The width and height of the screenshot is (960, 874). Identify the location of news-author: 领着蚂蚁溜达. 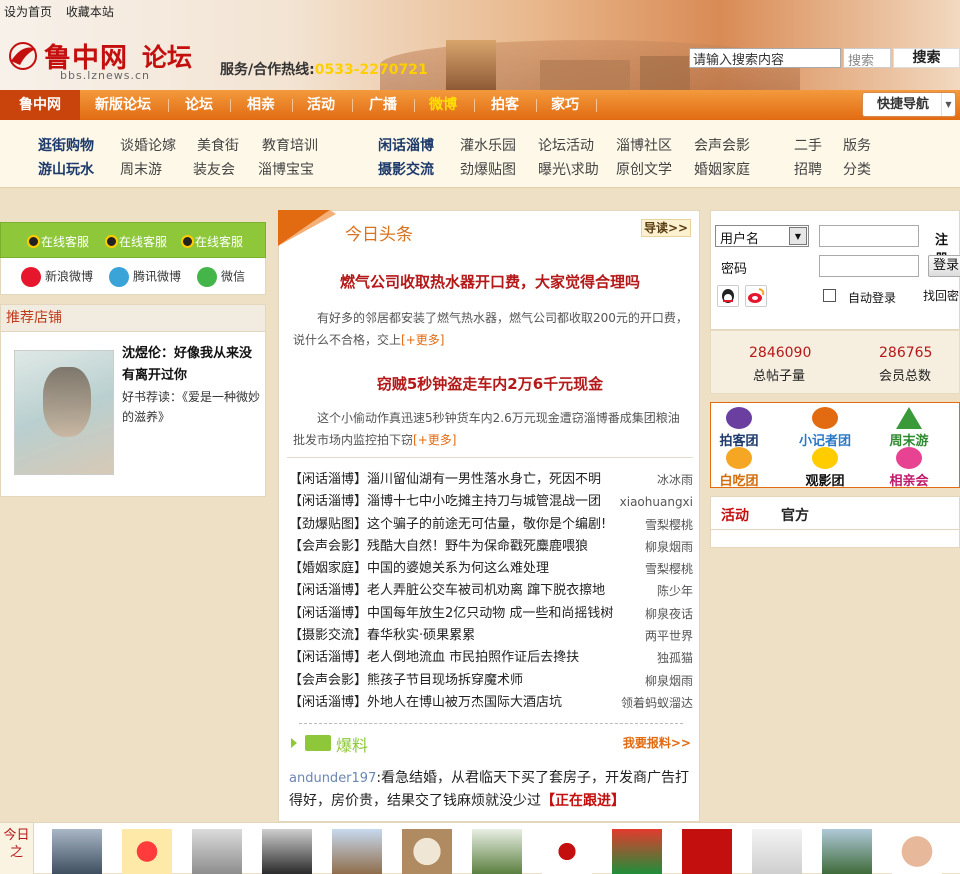
(655, 703).